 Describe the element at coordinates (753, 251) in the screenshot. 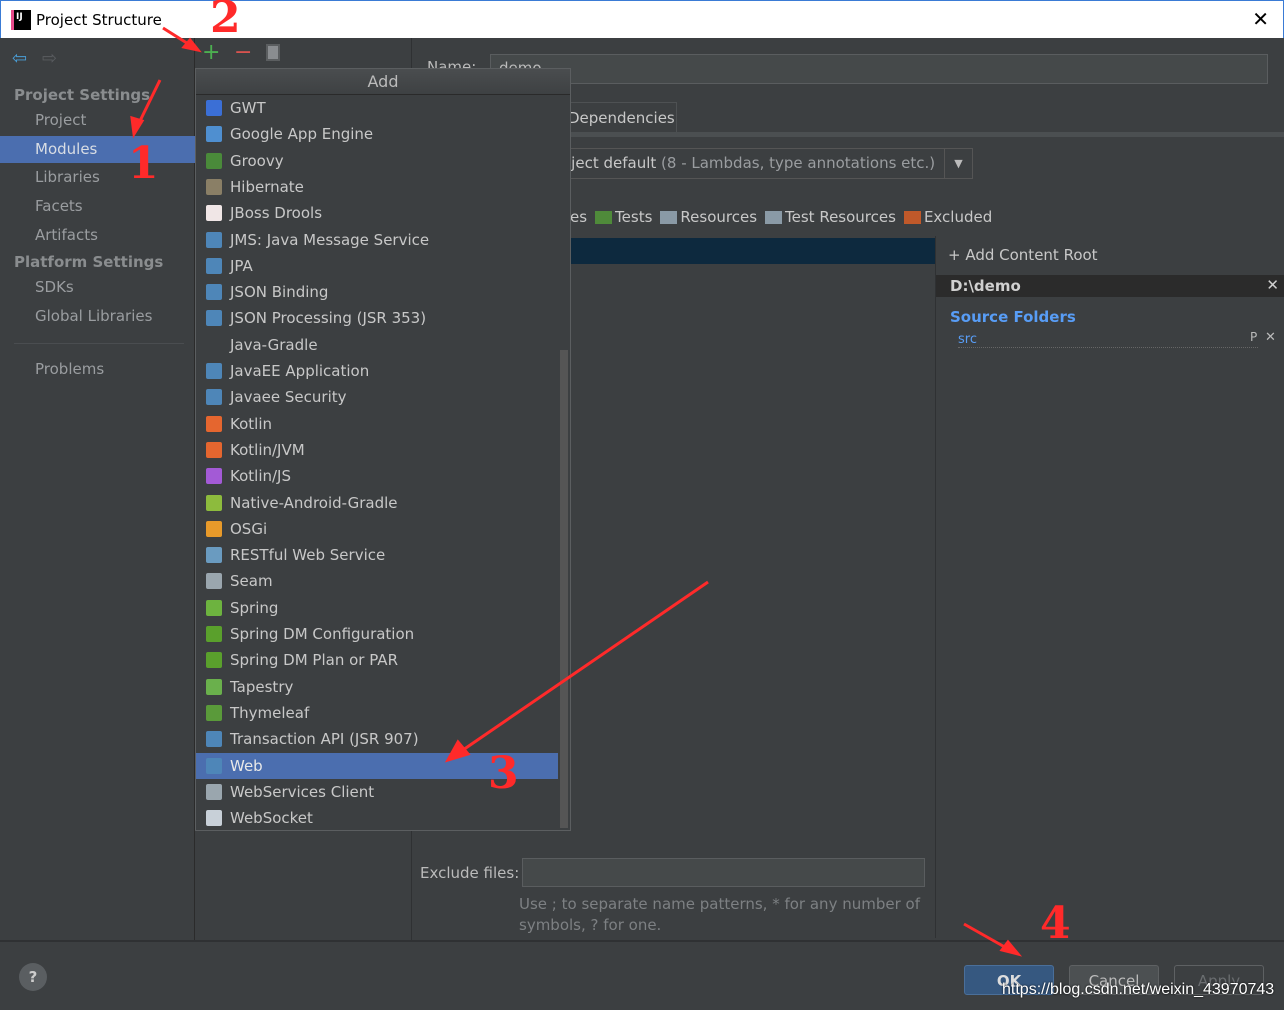

I see `content-tree-selected-row` at that location.